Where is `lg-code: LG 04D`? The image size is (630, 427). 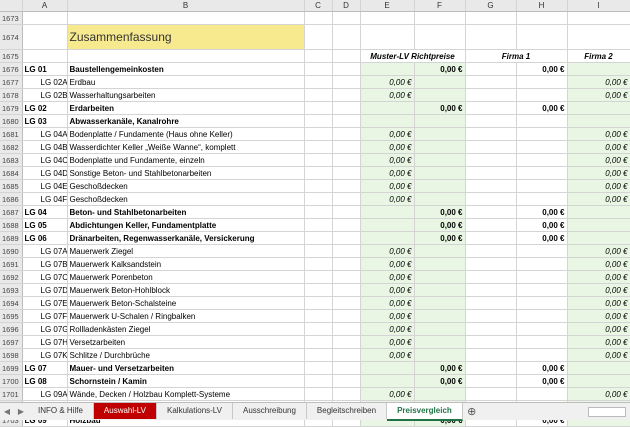 lg-code: LG 04D is located at coordinates (45, 173).